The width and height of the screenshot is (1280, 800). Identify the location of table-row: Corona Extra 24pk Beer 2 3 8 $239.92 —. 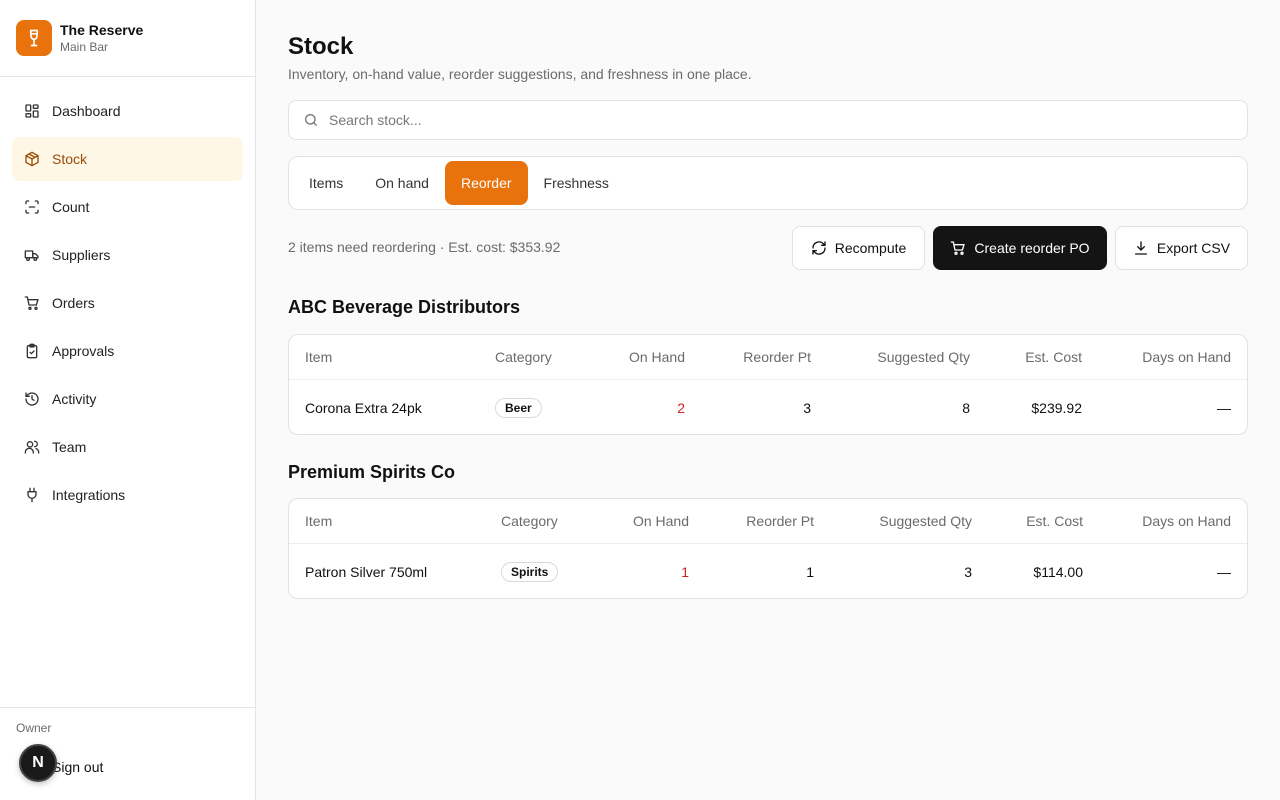
(768, 407).